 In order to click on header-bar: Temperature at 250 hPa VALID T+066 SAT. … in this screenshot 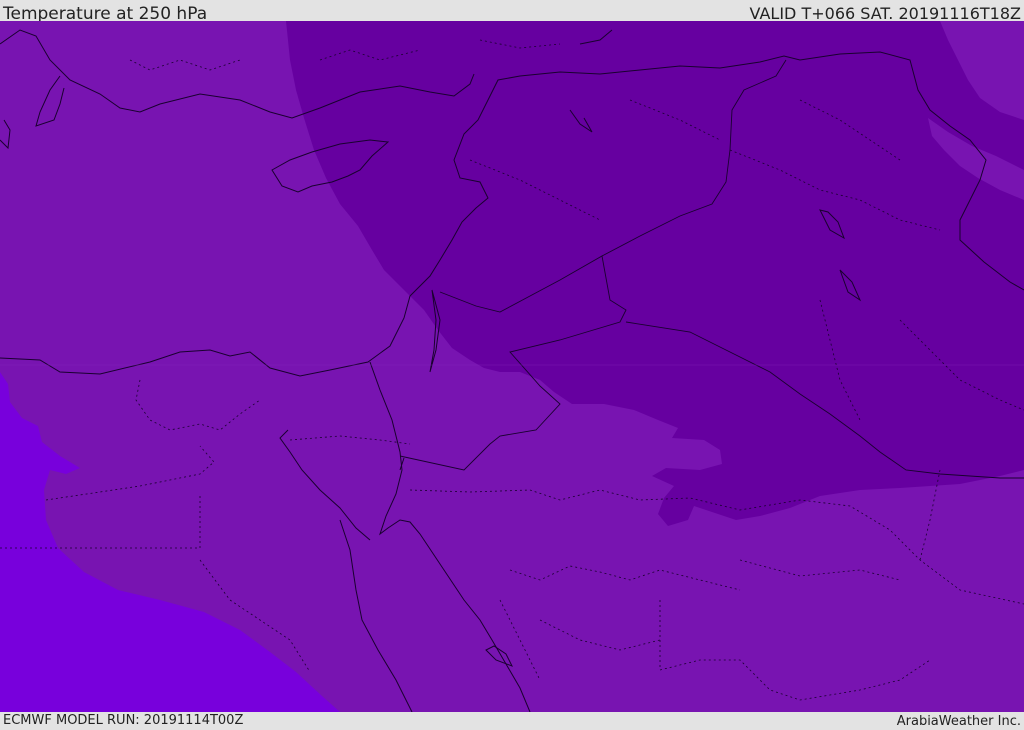, I will do `click(512, 12)`.